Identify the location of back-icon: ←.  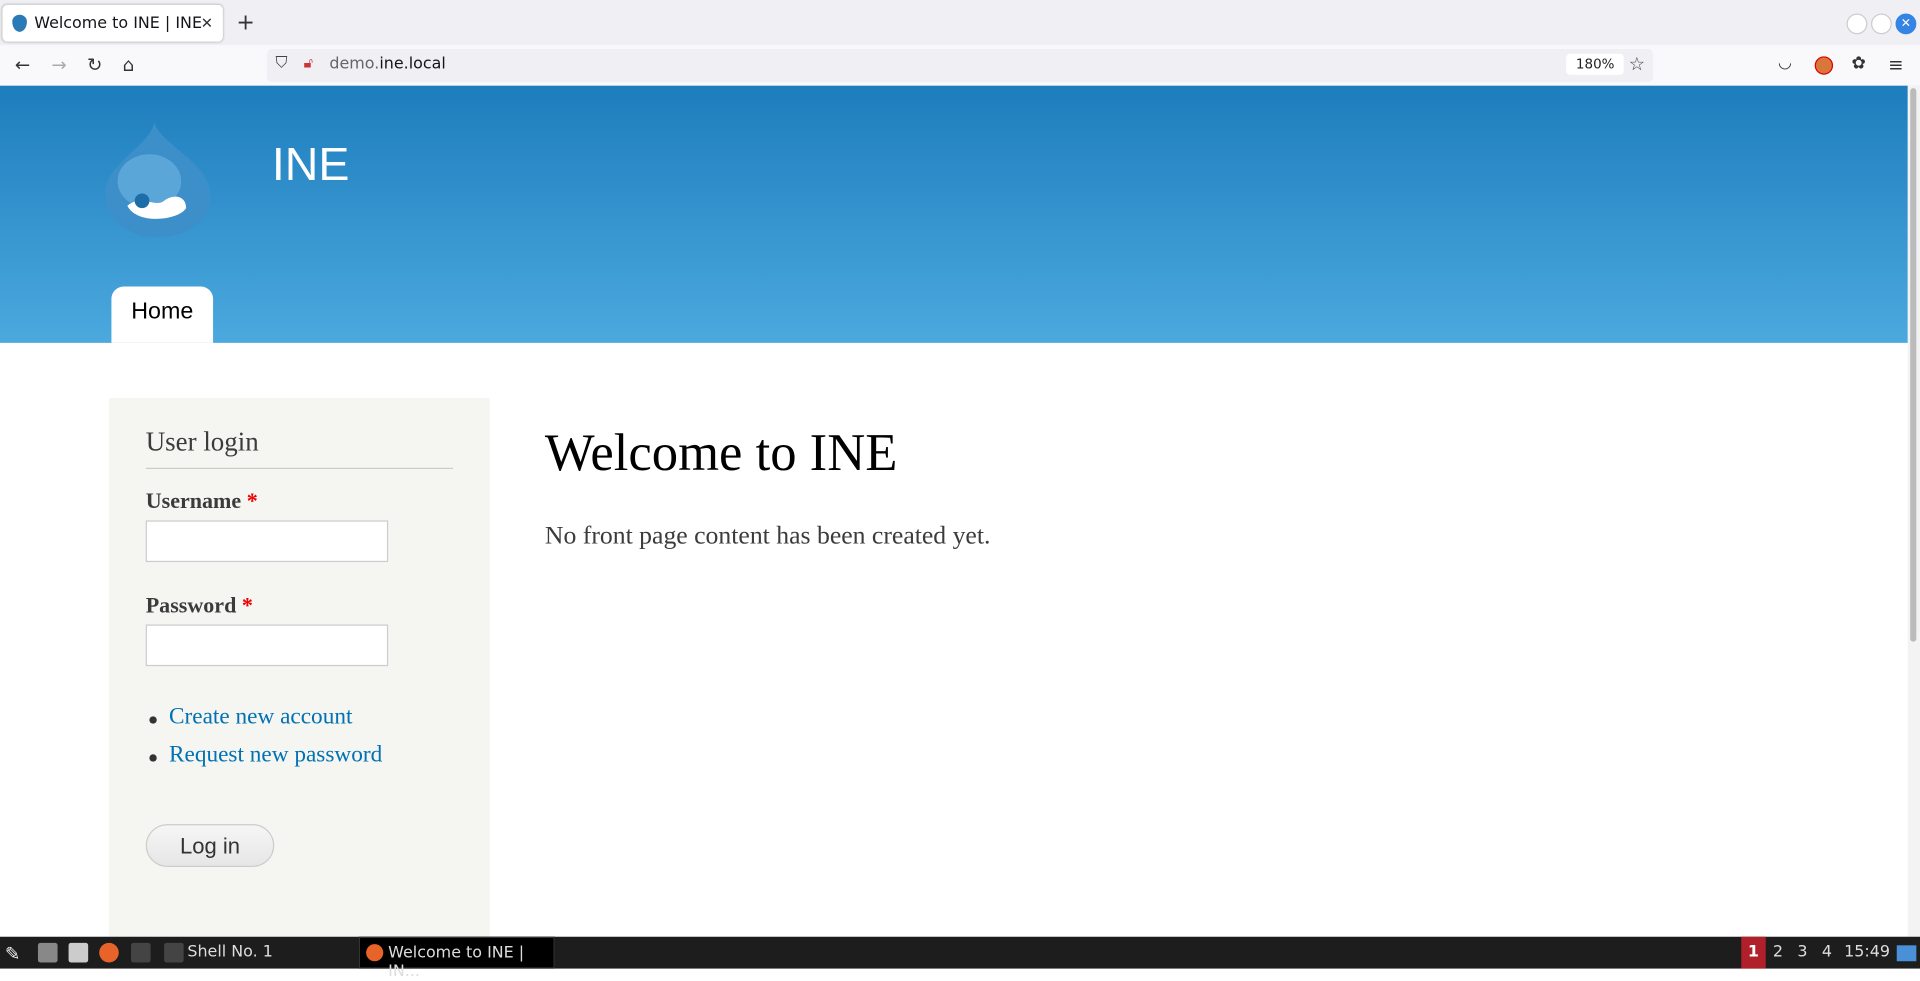
(22, 65).